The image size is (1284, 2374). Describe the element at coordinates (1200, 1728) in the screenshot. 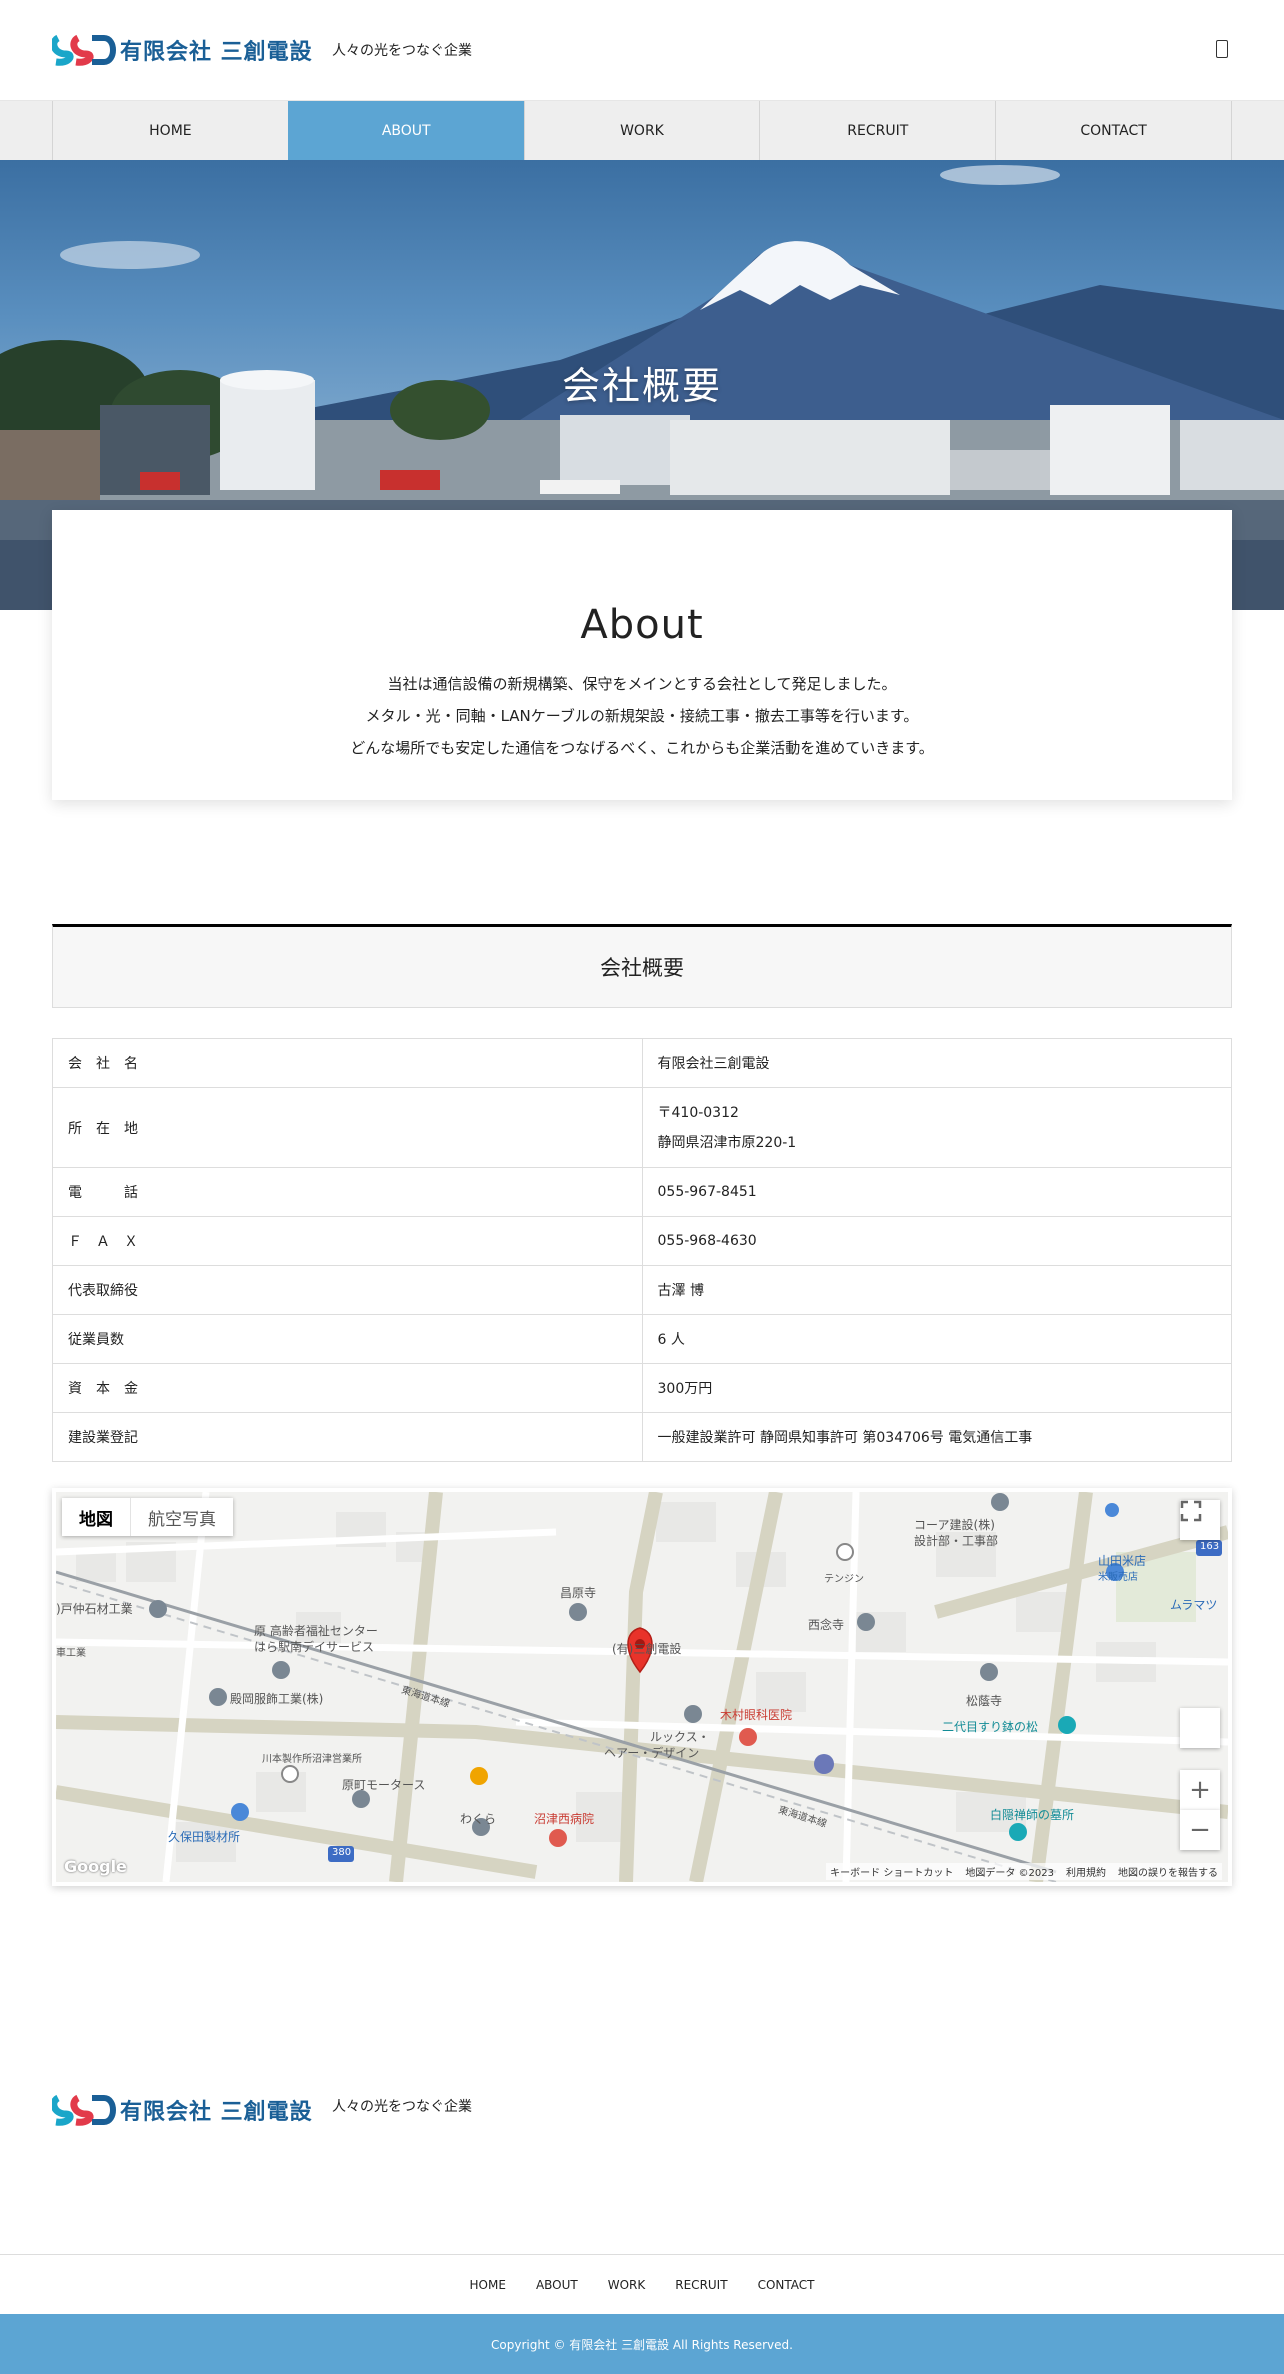

I see `street-view-pegman-icon` at that location.